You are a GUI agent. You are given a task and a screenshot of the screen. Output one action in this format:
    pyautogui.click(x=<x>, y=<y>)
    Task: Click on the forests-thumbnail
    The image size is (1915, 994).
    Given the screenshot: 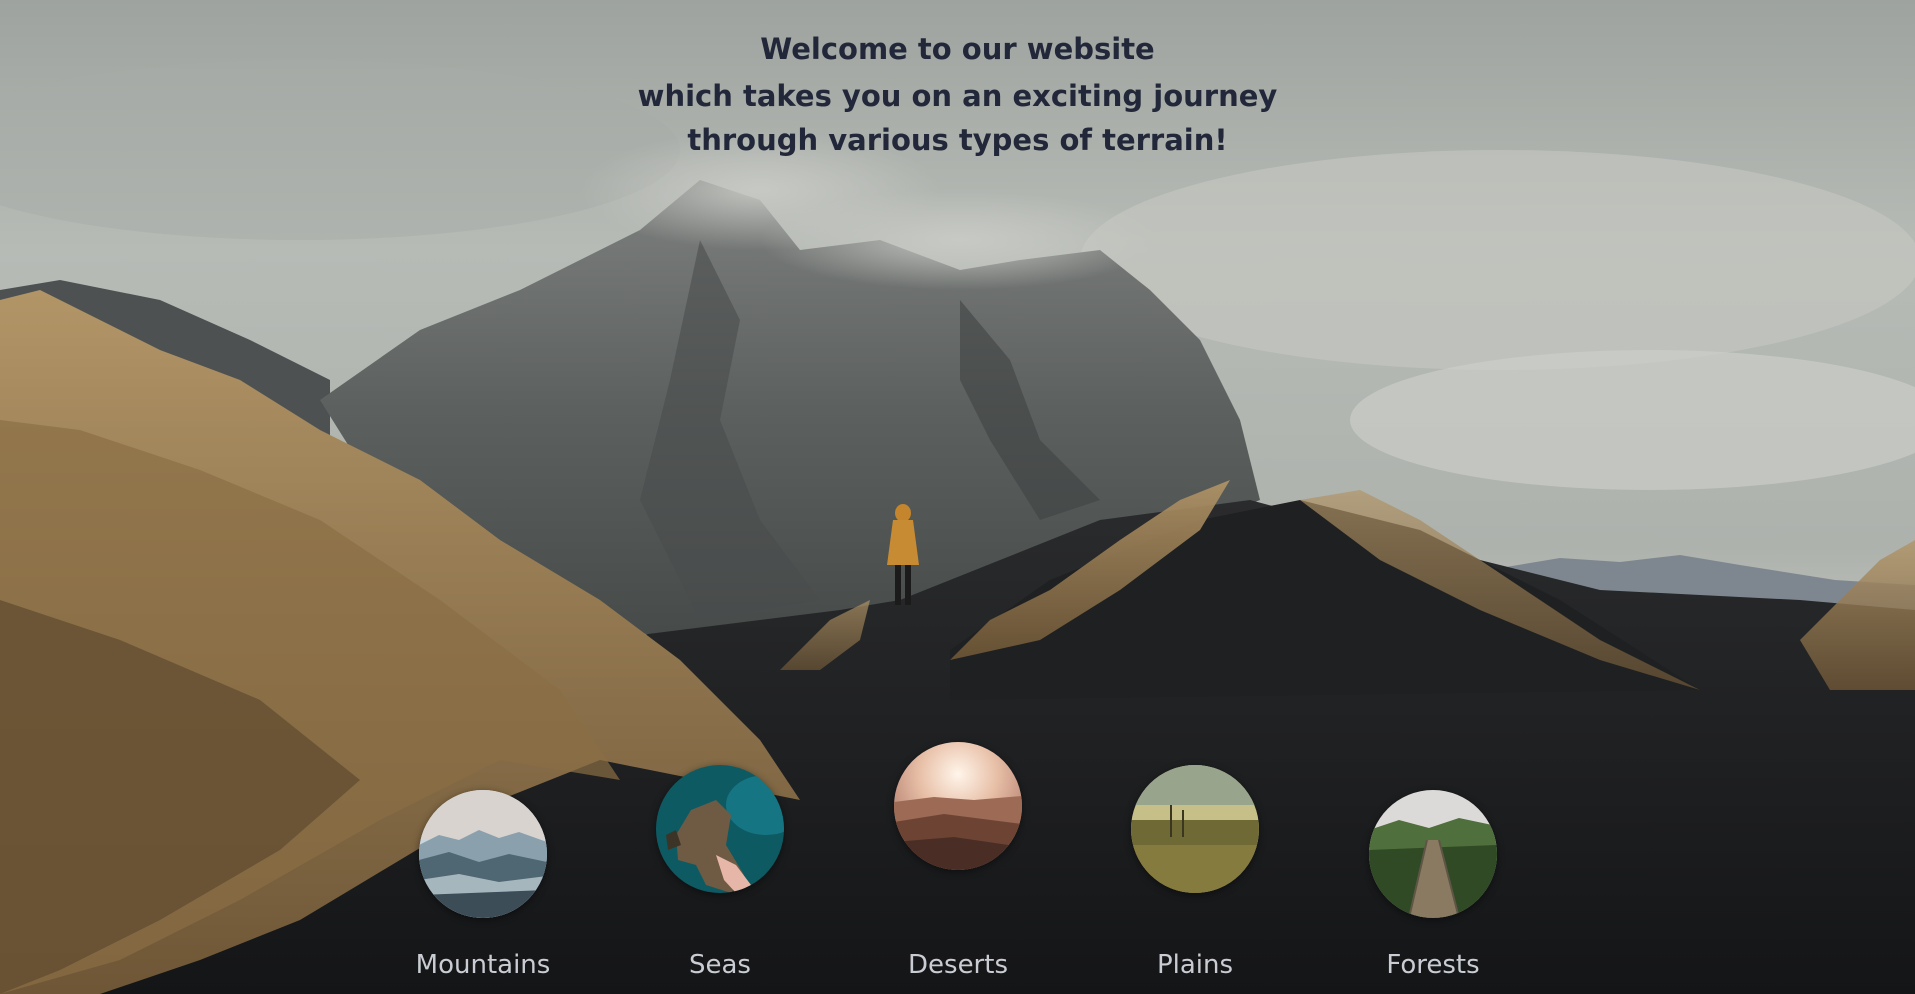 What is the action you would take?
    pyautogui.click(x=1433, y=854)
    